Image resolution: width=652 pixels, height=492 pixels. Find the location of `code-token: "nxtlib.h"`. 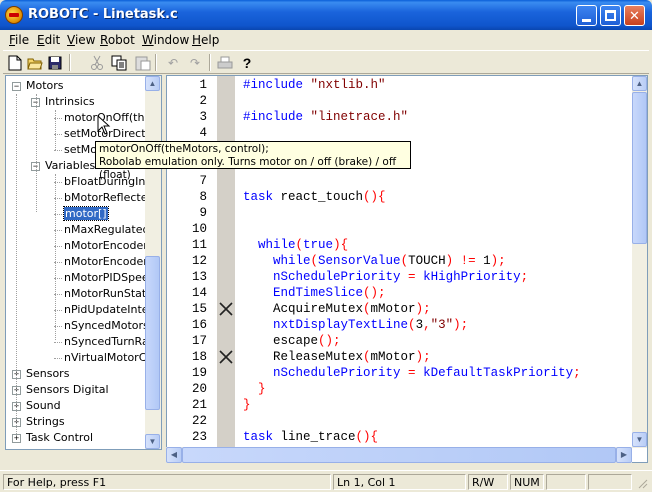

code-token: "nxtlib.h" is located at coordinates (348, 85).